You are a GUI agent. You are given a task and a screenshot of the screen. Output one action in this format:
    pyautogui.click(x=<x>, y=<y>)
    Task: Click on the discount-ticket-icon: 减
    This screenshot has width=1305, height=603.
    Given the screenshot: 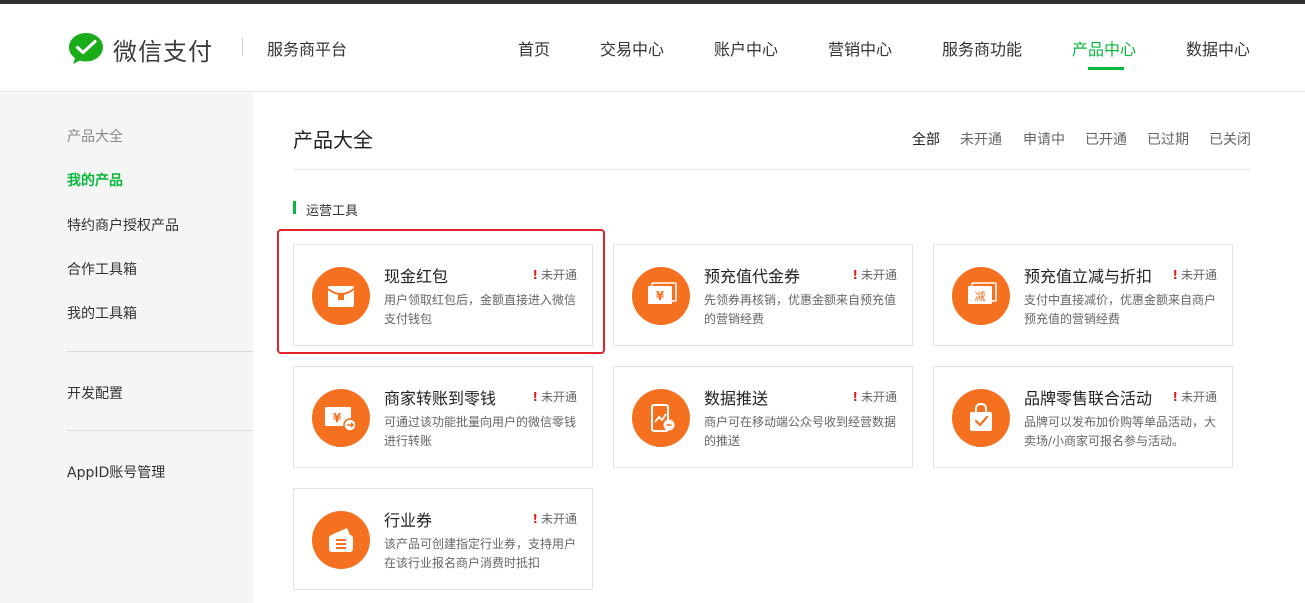 What is the action you would take?
    pyautogui.click(x=981, y=296)
    